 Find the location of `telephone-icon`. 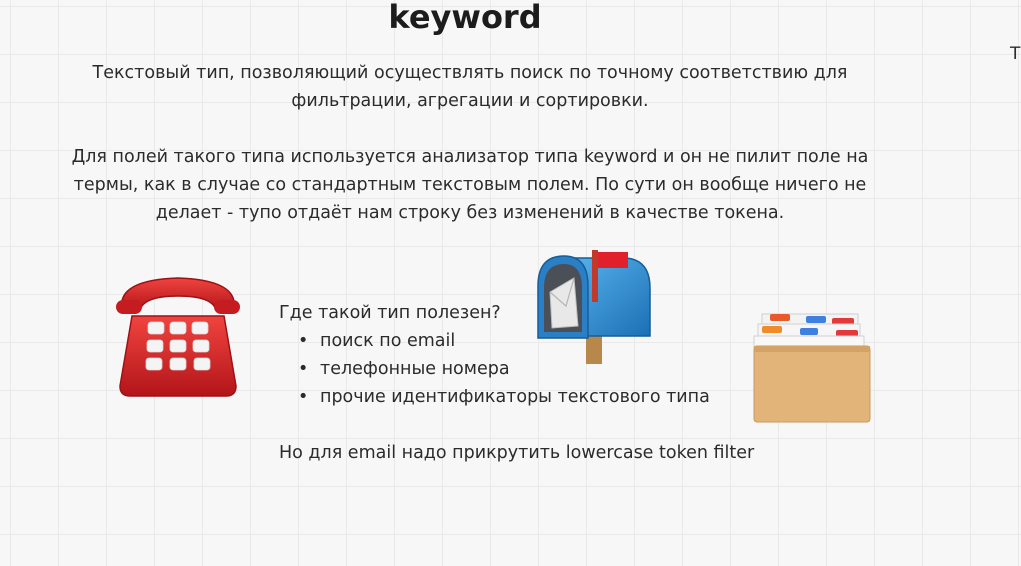

telephone-icon is located at coordinates (178, 337).